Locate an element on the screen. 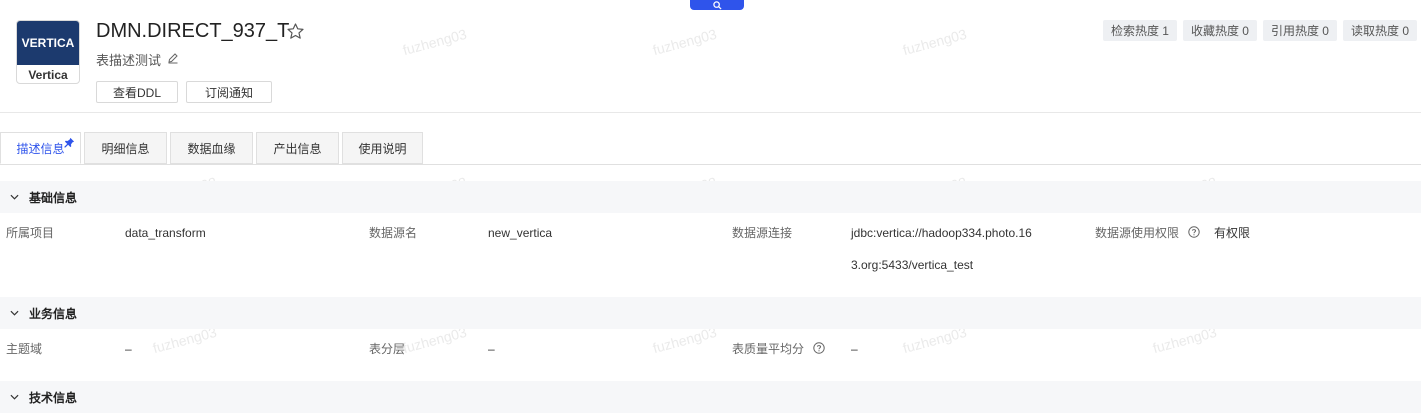 The image size is (1421, 413). source-connection-value-line1: jdbc:vertica://hadoop334.photo.16 is located at coordinates (941, 233).